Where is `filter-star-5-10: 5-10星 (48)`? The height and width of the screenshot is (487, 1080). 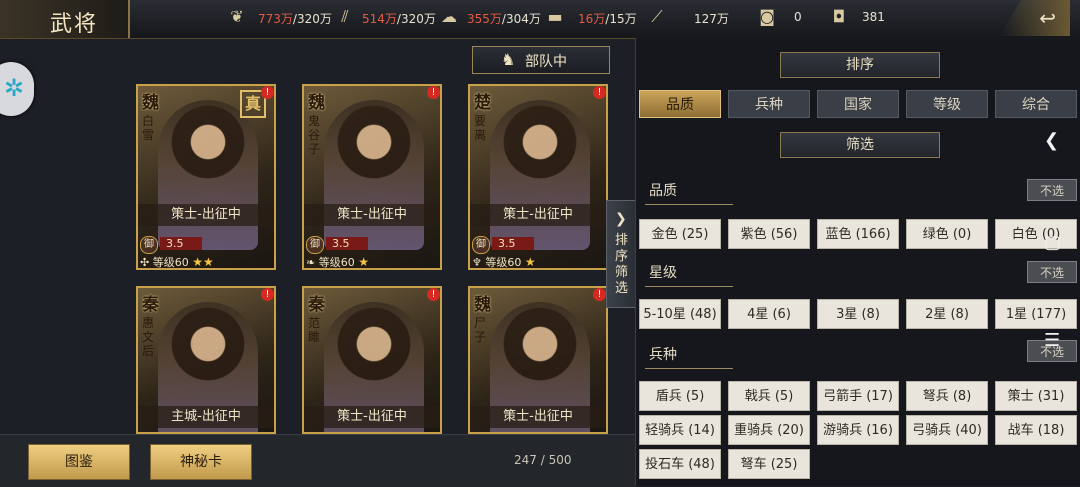
filter-star-5-10: 5-10星 (48) is located at coordinates (680, 314).